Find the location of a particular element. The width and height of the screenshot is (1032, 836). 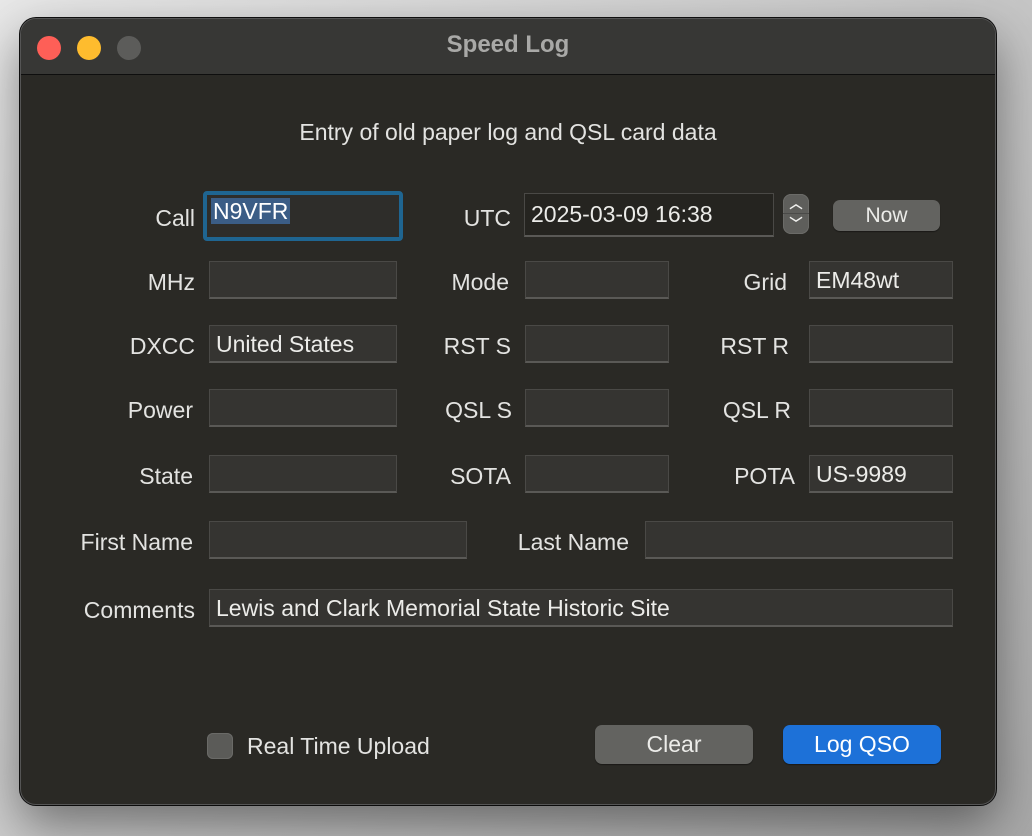

utc-stepper: ︿ ﹀ is located at coordinates (796, 214).